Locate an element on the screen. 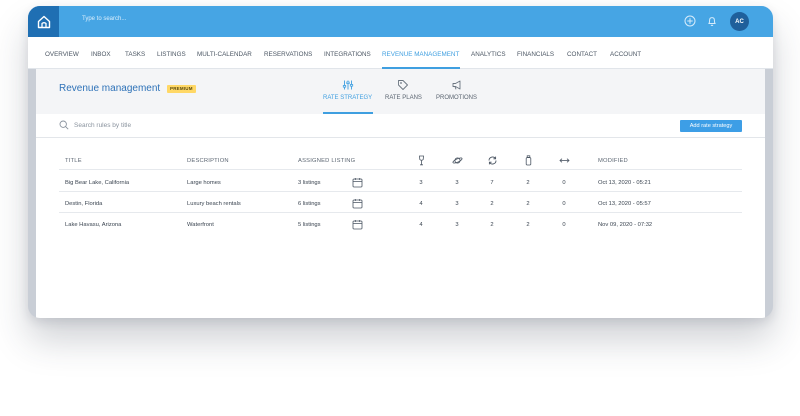 The image size is (800, 416). row-description: Luxury beach rentals is located at coordinates (214, 204).